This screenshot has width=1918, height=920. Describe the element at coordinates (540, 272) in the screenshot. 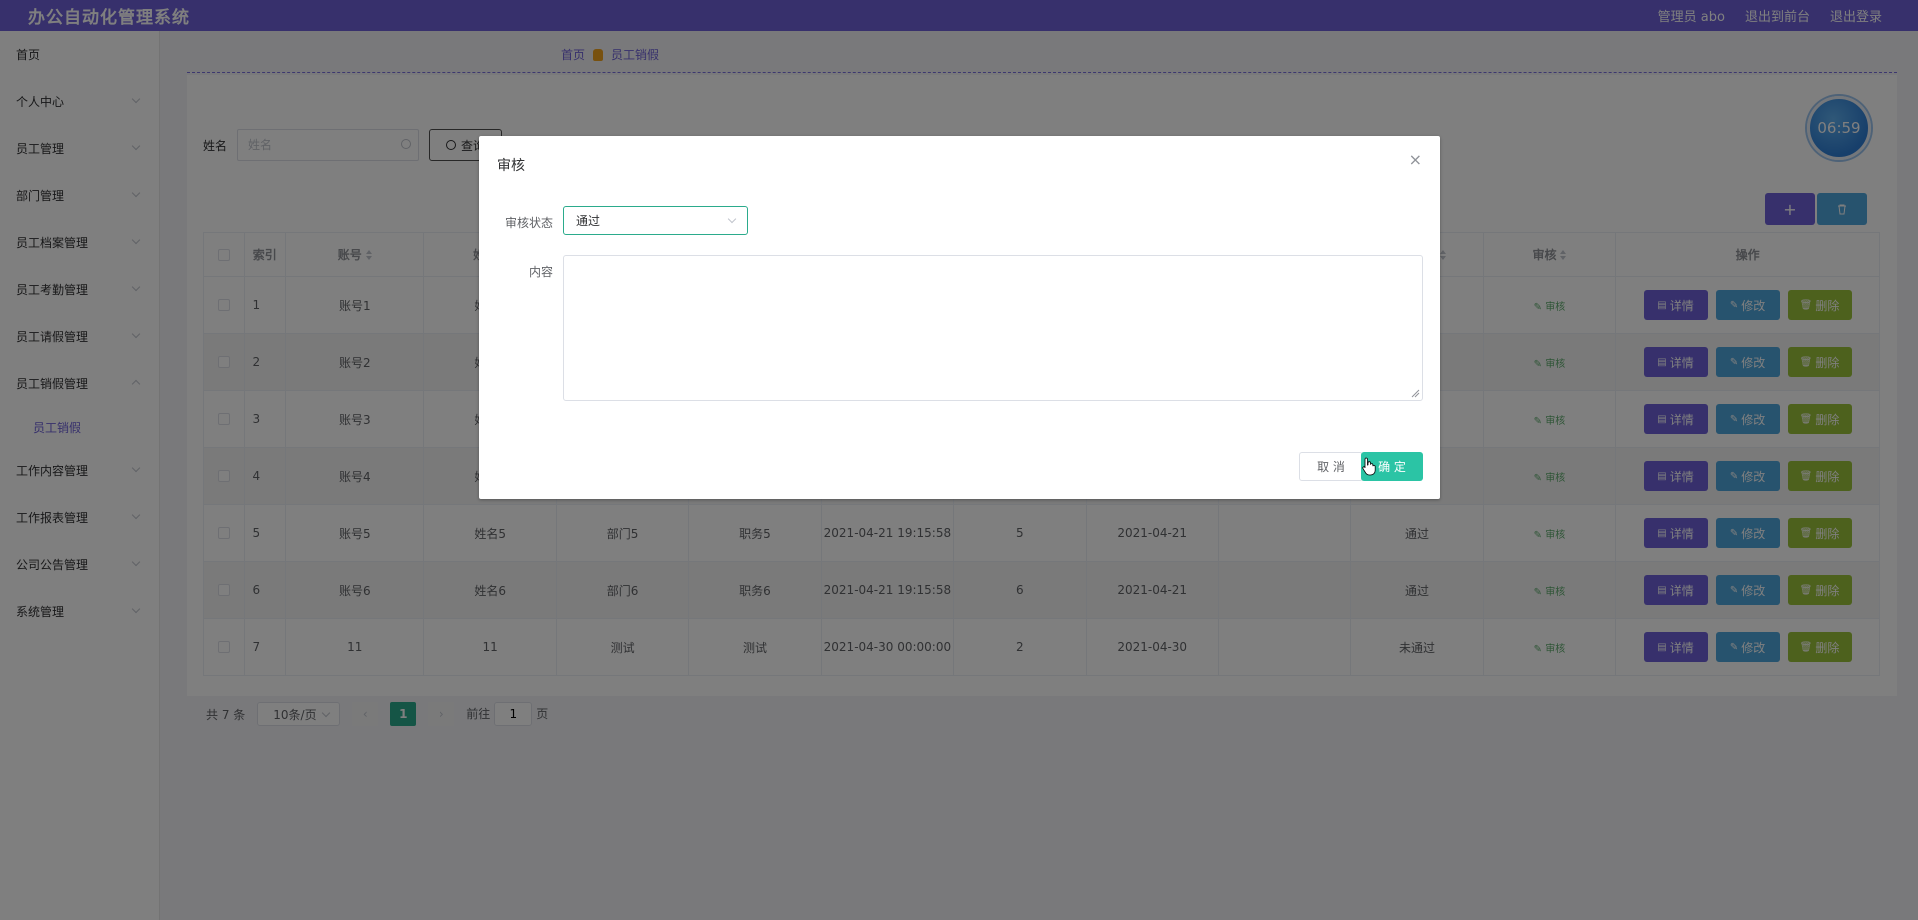

I see `content-label: 内容` at that location.